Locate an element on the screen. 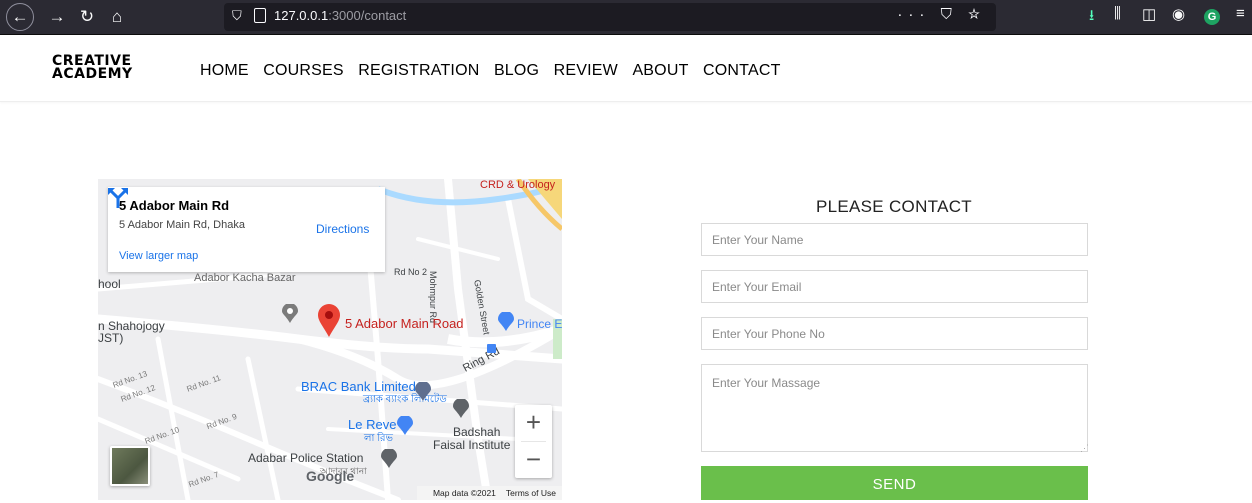 Image resolution: width=1252 pixels, height=503 pixels. zoom-in-button: + is located at coordinates (533, 423).